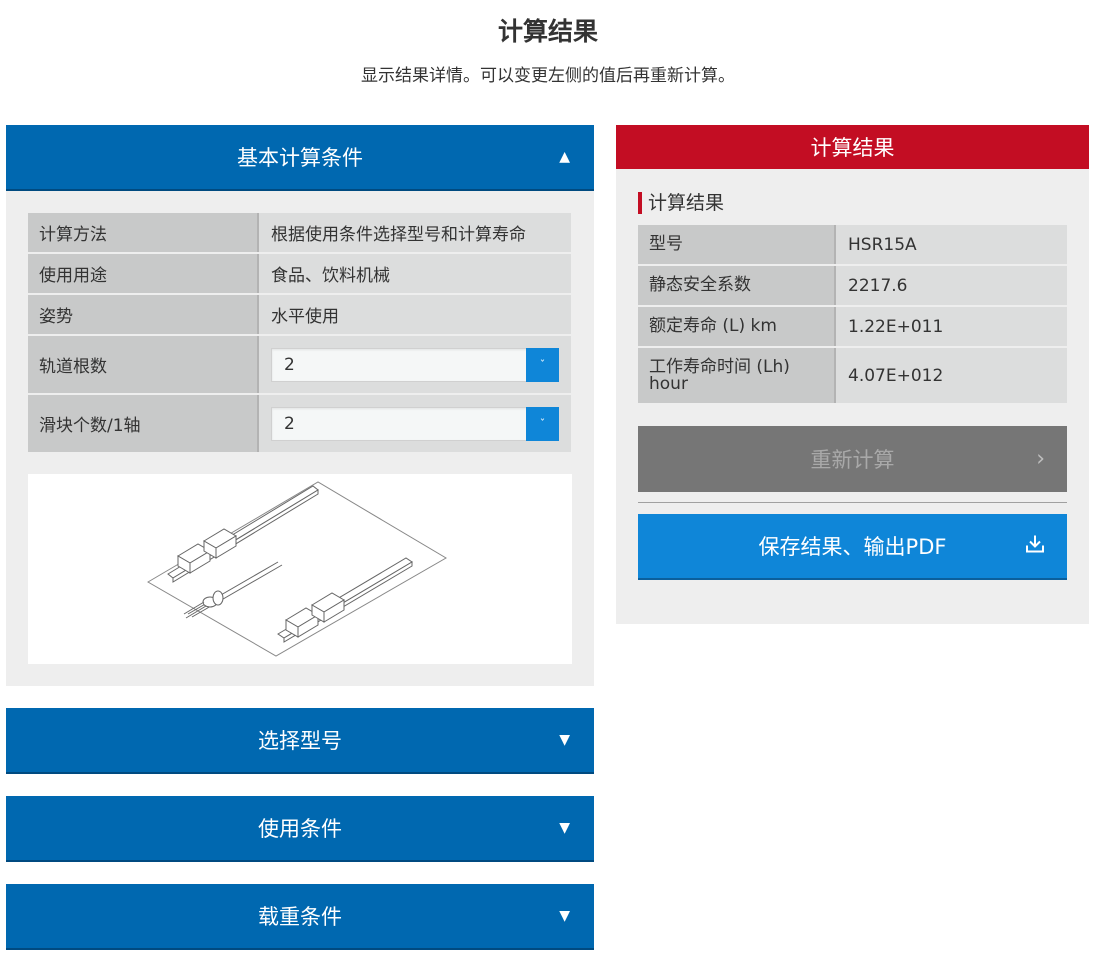 This screenshot has width=1096, height=955. I want to click on row-label: 型号, so click(737, 244).